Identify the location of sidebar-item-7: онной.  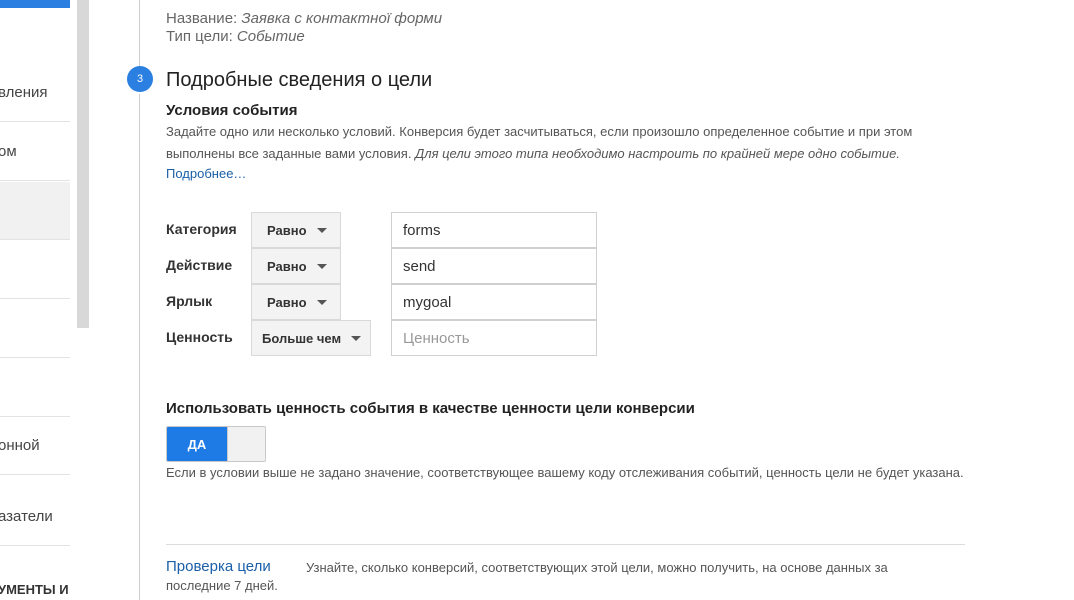
(35, 446).